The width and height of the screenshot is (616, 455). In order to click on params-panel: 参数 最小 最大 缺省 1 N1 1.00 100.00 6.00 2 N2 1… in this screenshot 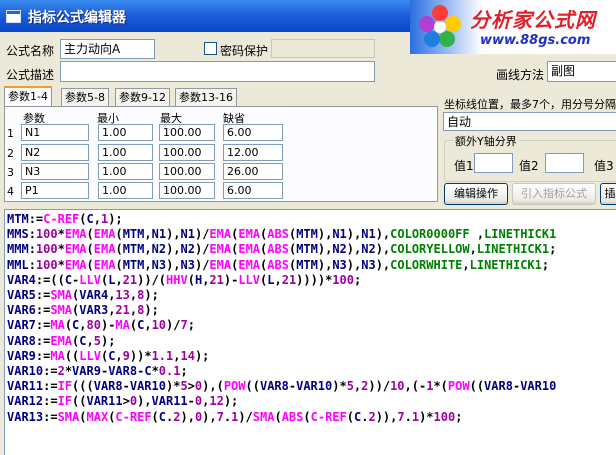, I will do `click(221, 154)`.